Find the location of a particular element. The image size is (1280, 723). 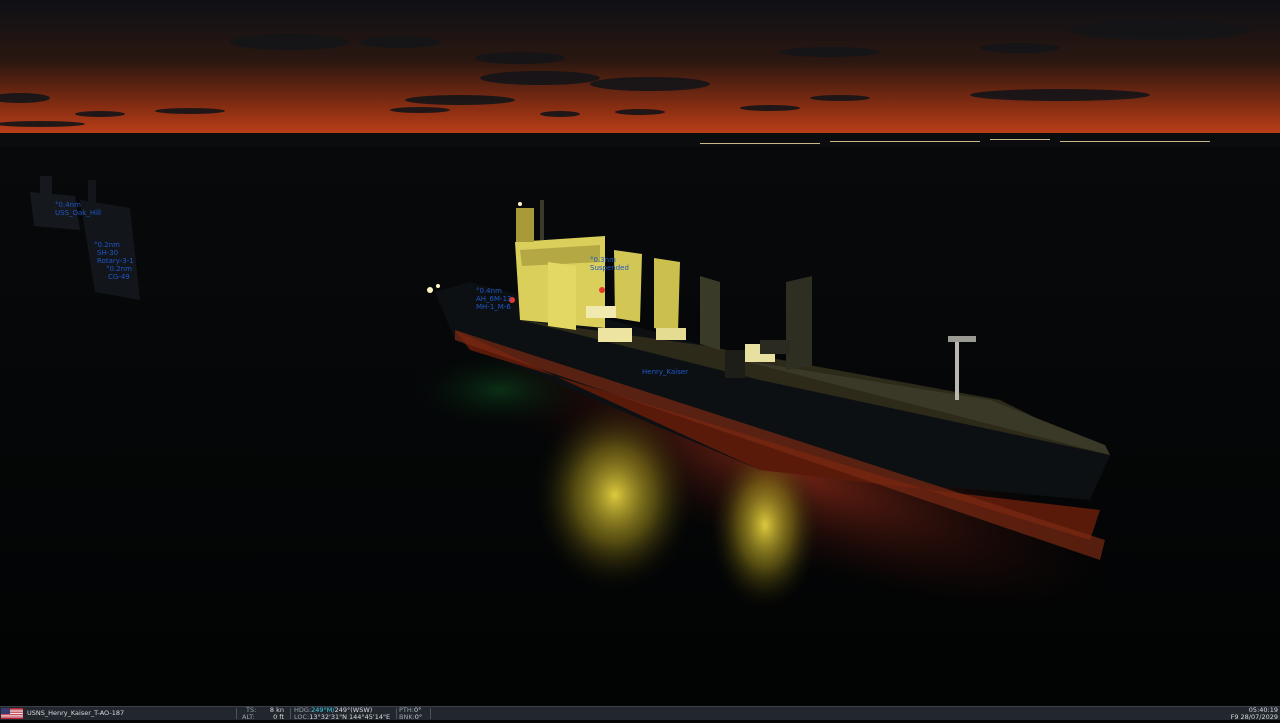

bnk-label: BNK: is located at coordinates (407, 716).